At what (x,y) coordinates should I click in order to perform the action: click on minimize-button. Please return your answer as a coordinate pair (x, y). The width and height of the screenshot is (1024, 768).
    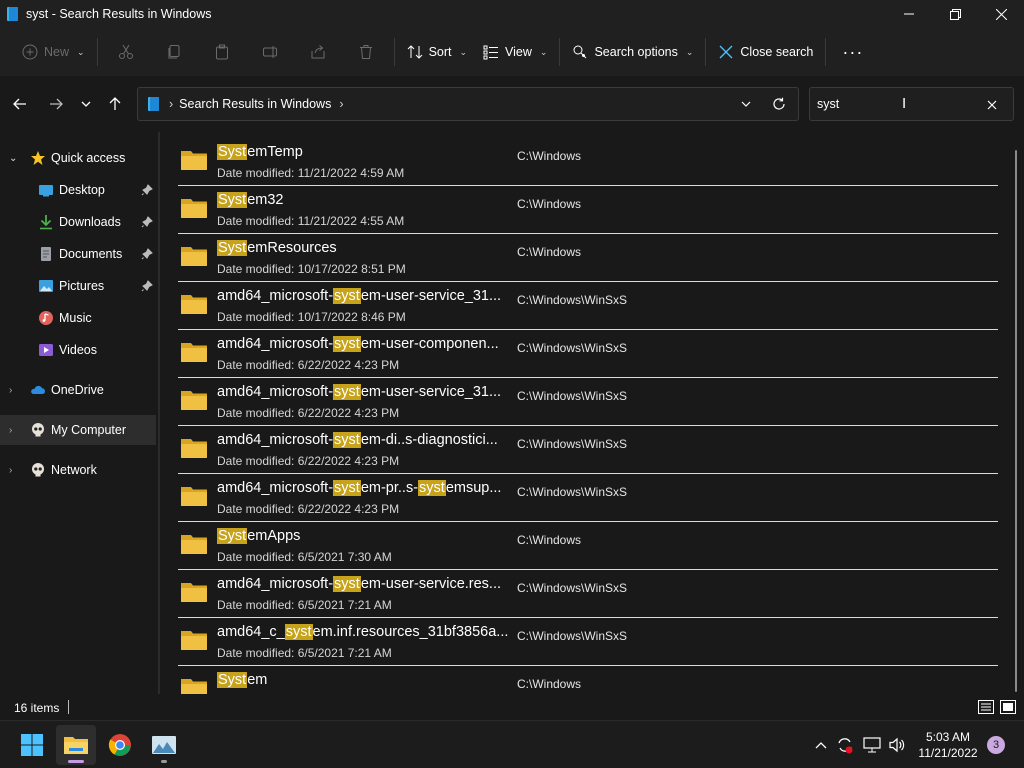
    Looking at the image, I should click on (909, 14).